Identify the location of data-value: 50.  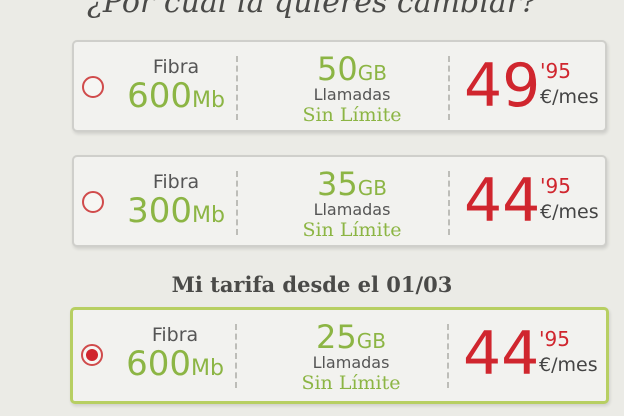
(337, 69).